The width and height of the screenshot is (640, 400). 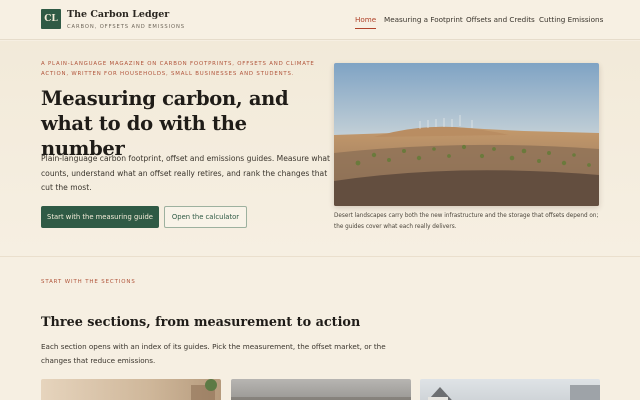 I want to click on nav-home: Home, so click(x=366, y=22).